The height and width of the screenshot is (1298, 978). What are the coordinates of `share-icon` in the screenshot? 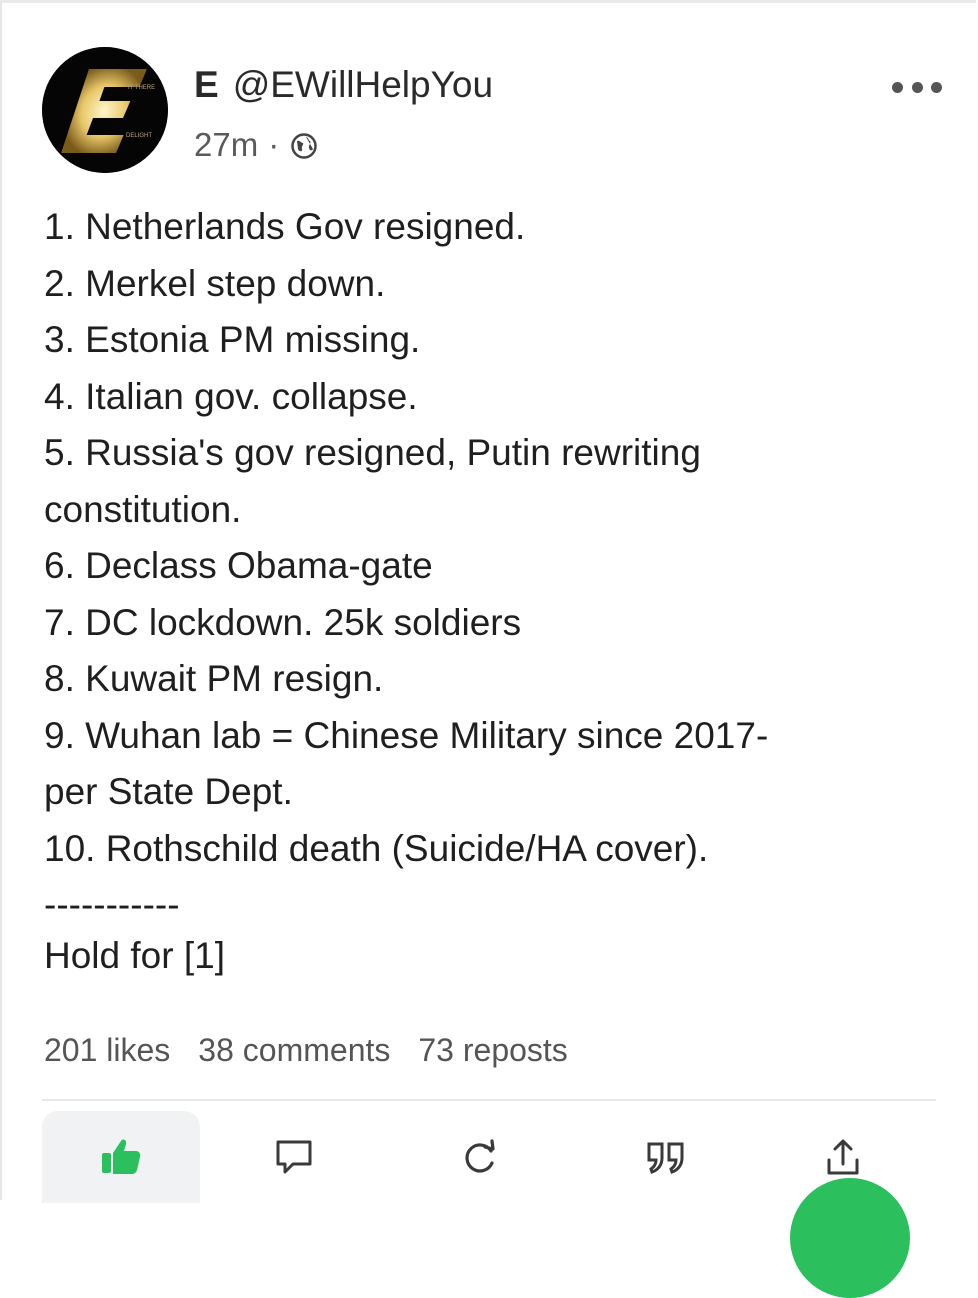 It's located at (843, 1157).